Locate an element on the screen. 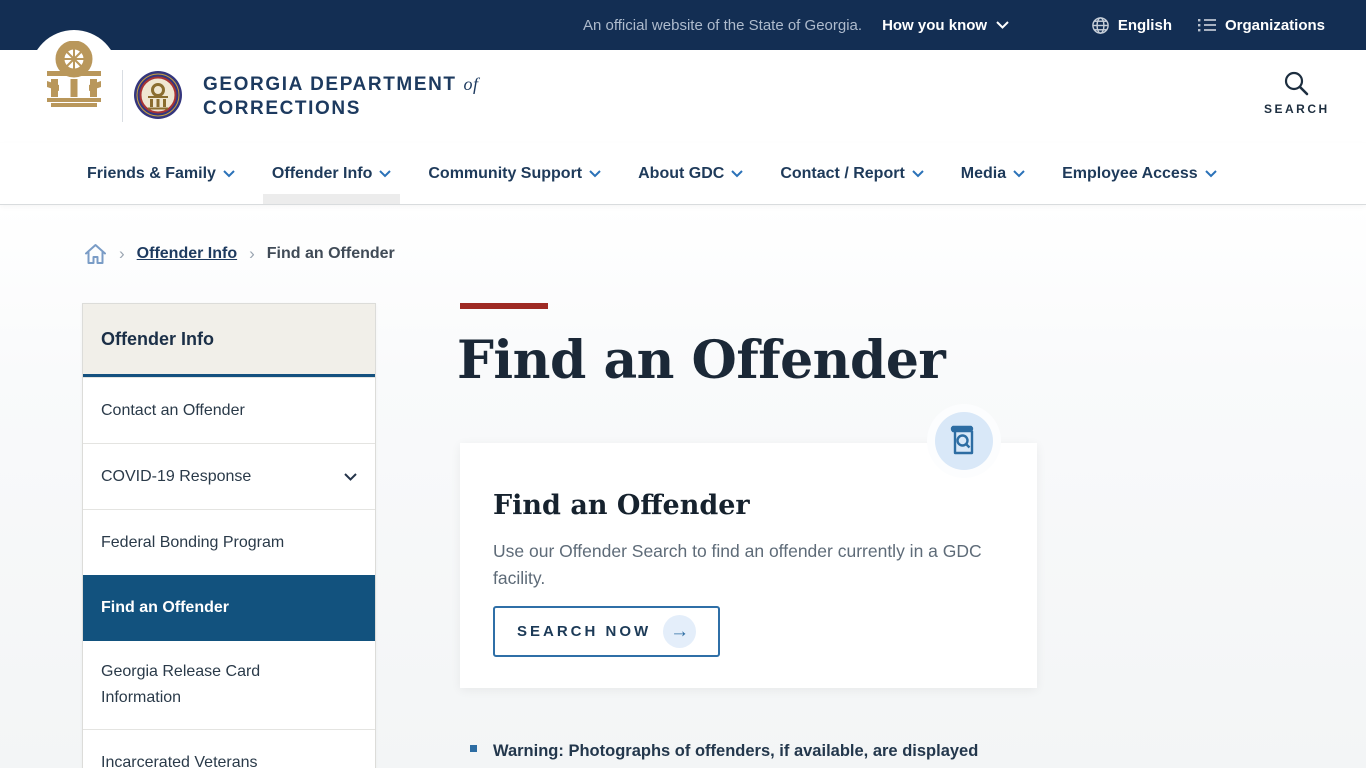 Image resolution: width=1366 pixels, height=768 pixels. organizations-link: Organizations is located at coordinates (1261, 25).